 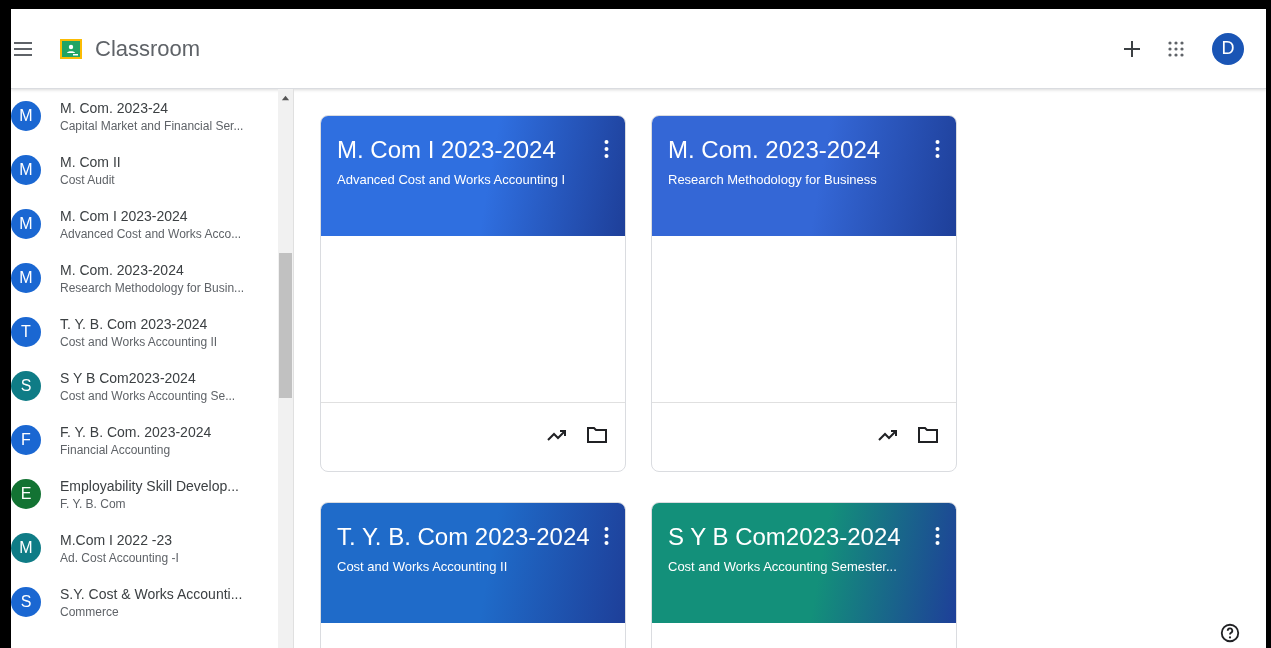 I want to click on class-initial-avatar: E, so click(x=26, y=494).